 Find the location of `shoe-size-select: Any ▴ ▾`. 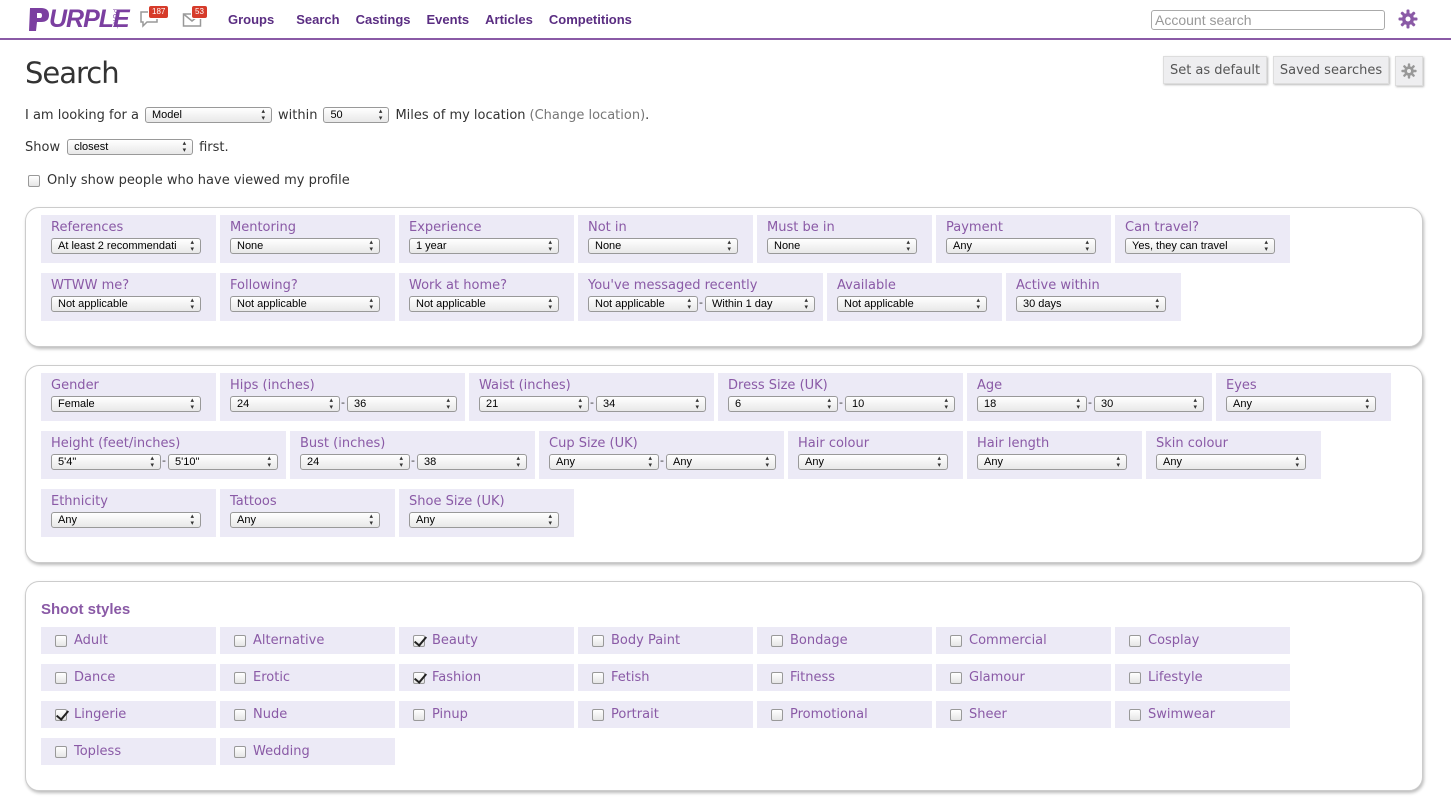

shoe-size-select: Any ▴ ▾ is located at coordinates (484, 520).